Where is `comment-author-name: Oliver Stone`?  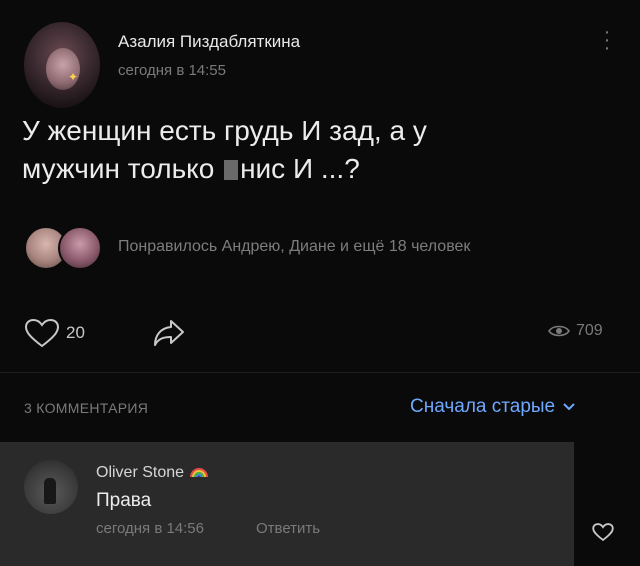
comment-author-name: Oliver Stone is located at coordinates (140, 472).